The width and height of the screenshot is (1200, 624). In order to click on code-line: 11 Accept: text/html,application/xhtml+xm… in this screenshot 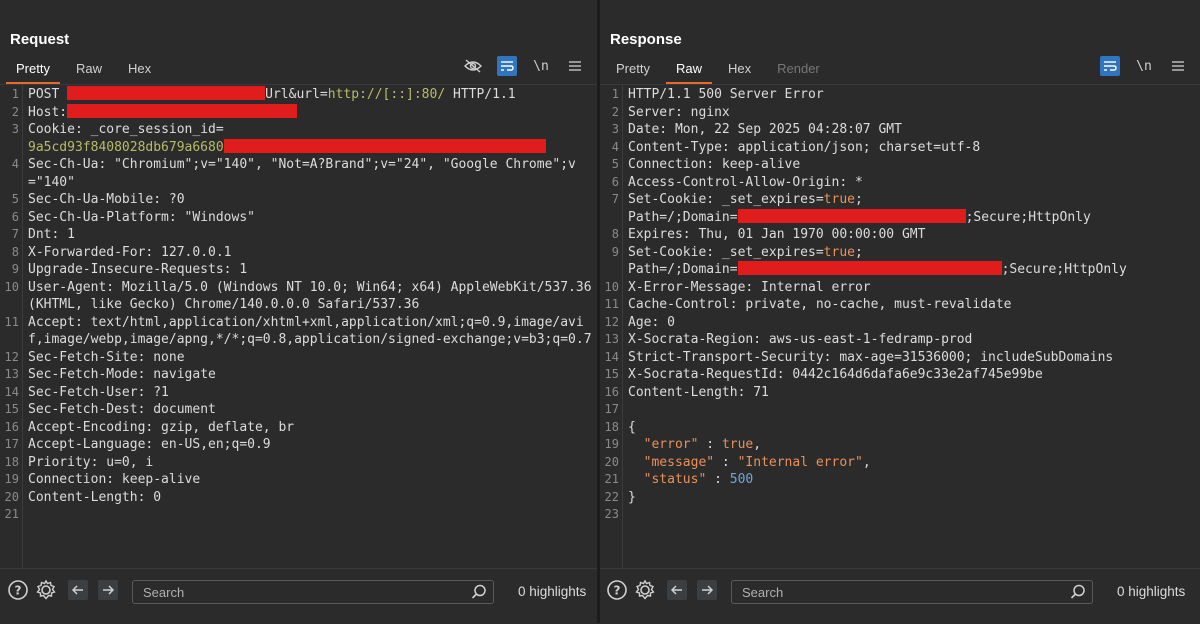, I will do `click(298, 331)`.